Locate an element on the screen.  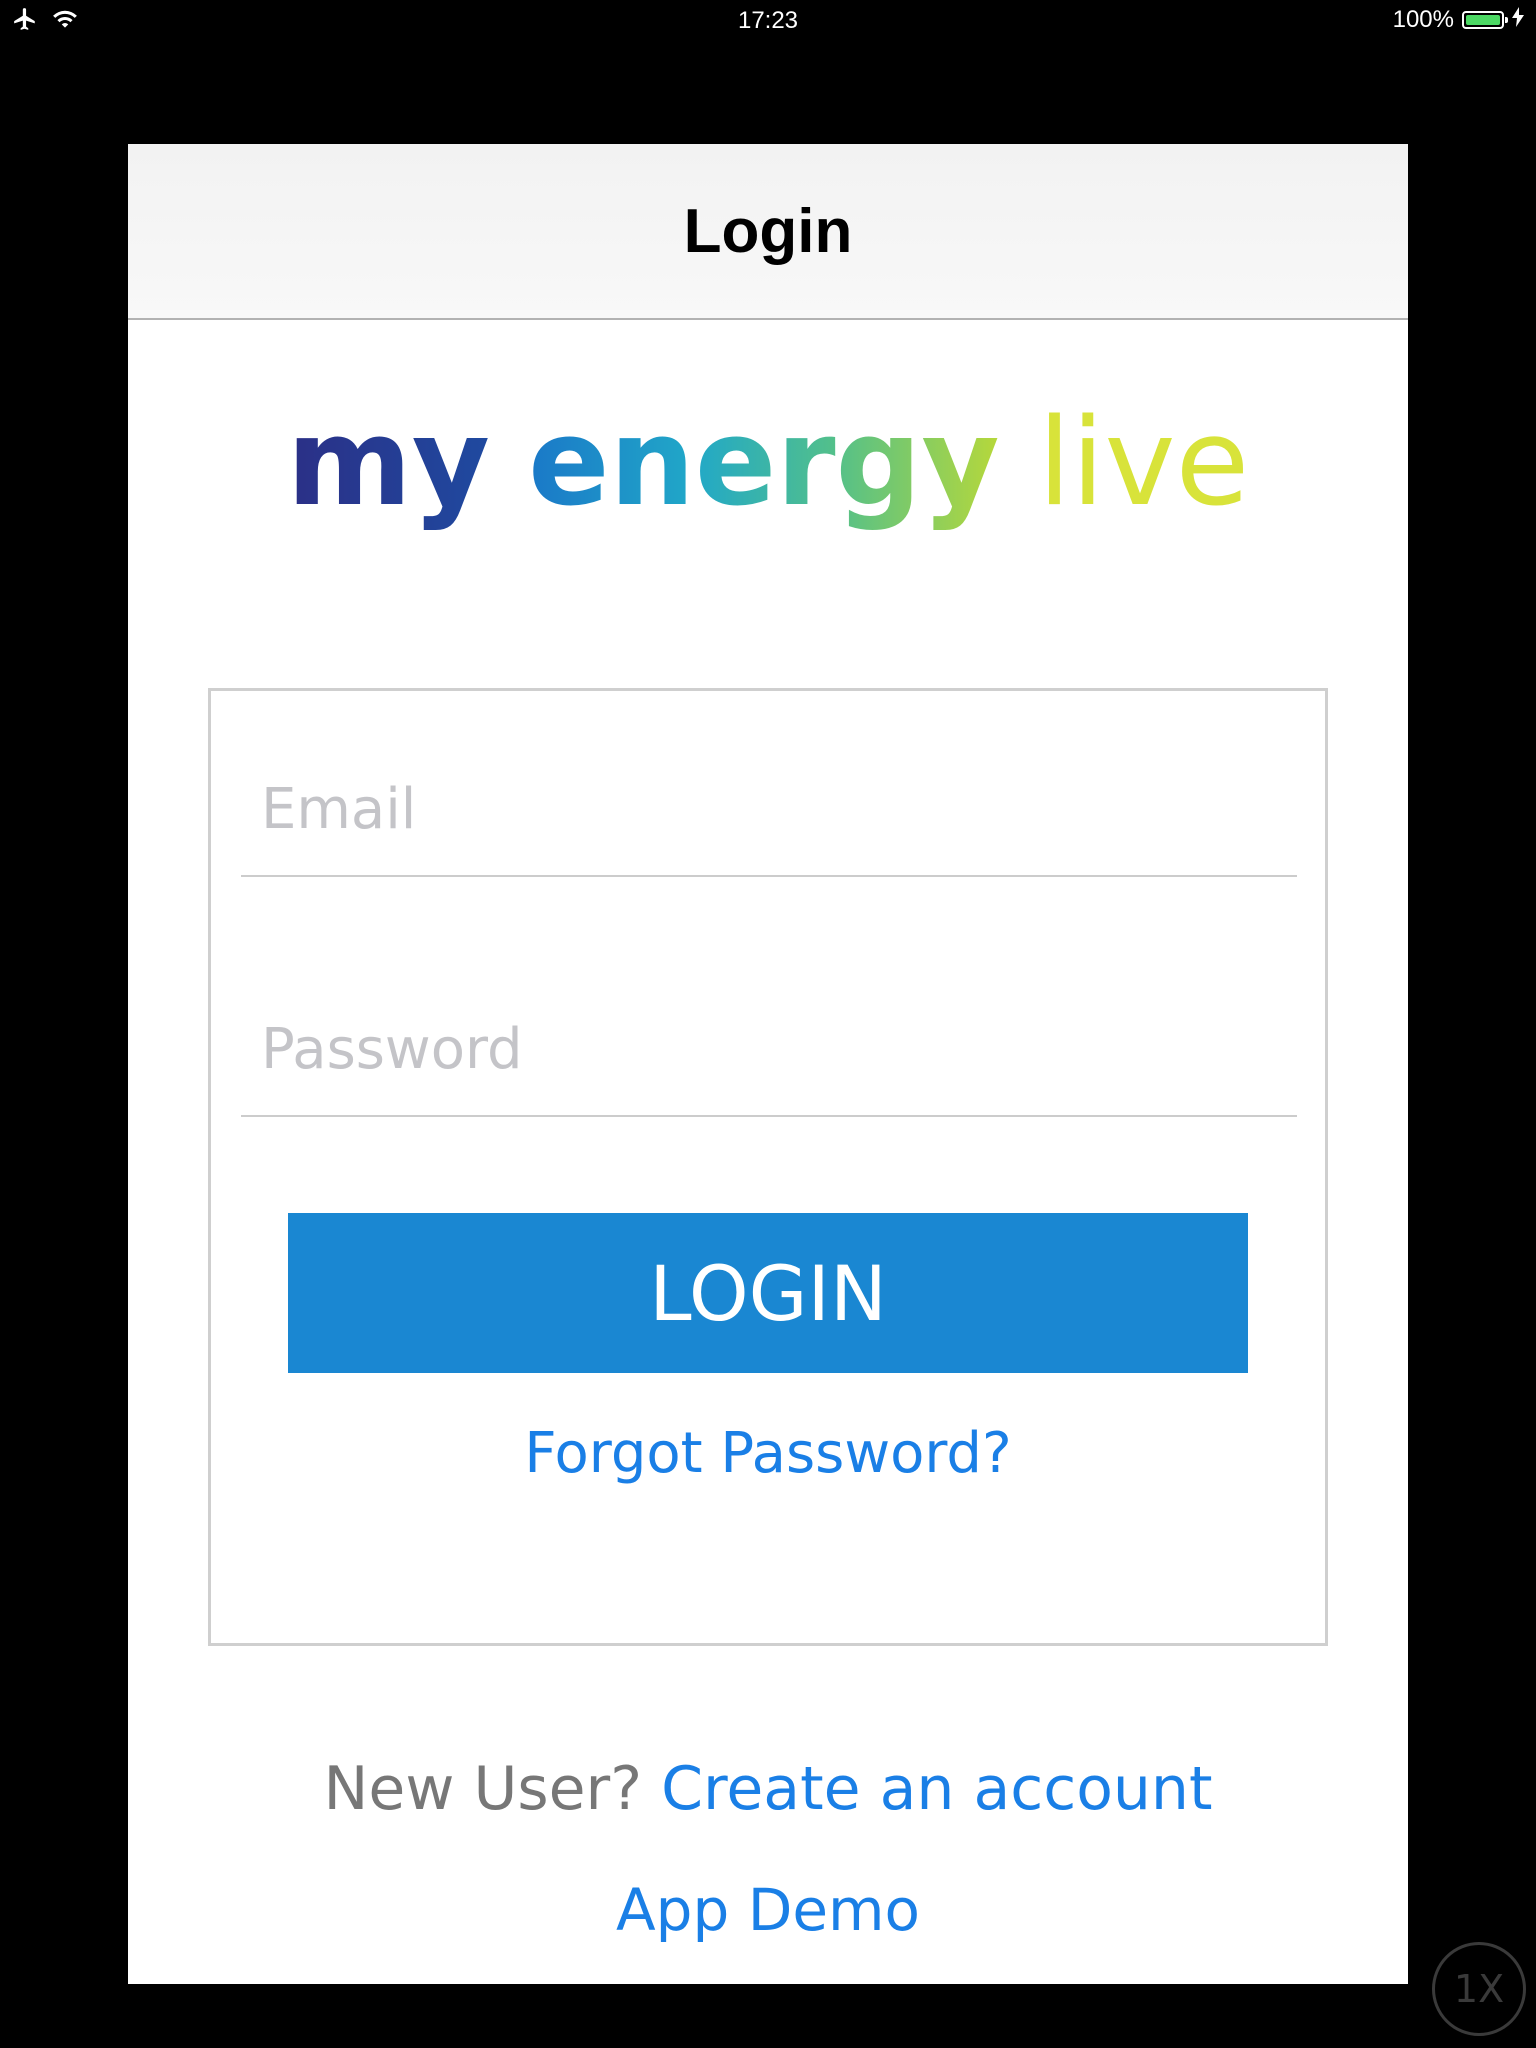
charging-icon is located at coordinates (1518, 20).